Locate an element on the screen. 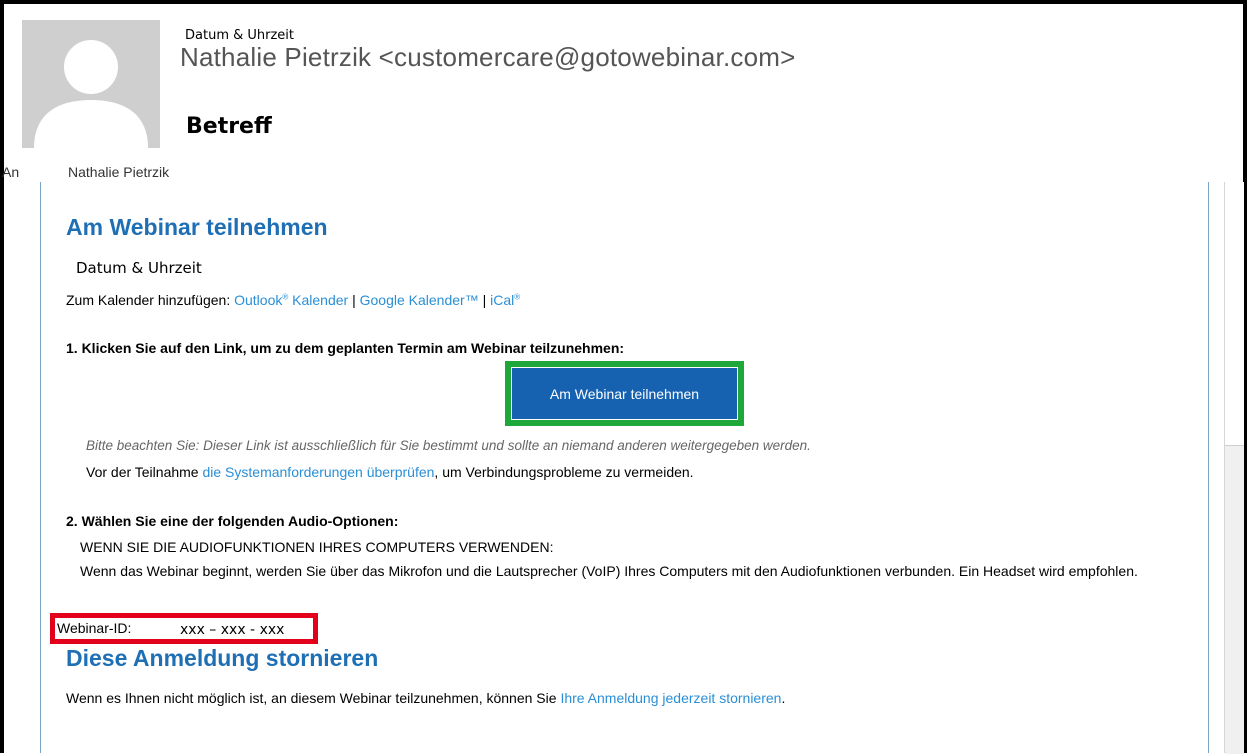 The height and width of the screenshot is (754, 1247). scrollbar is located at coordinates (1234, 468).